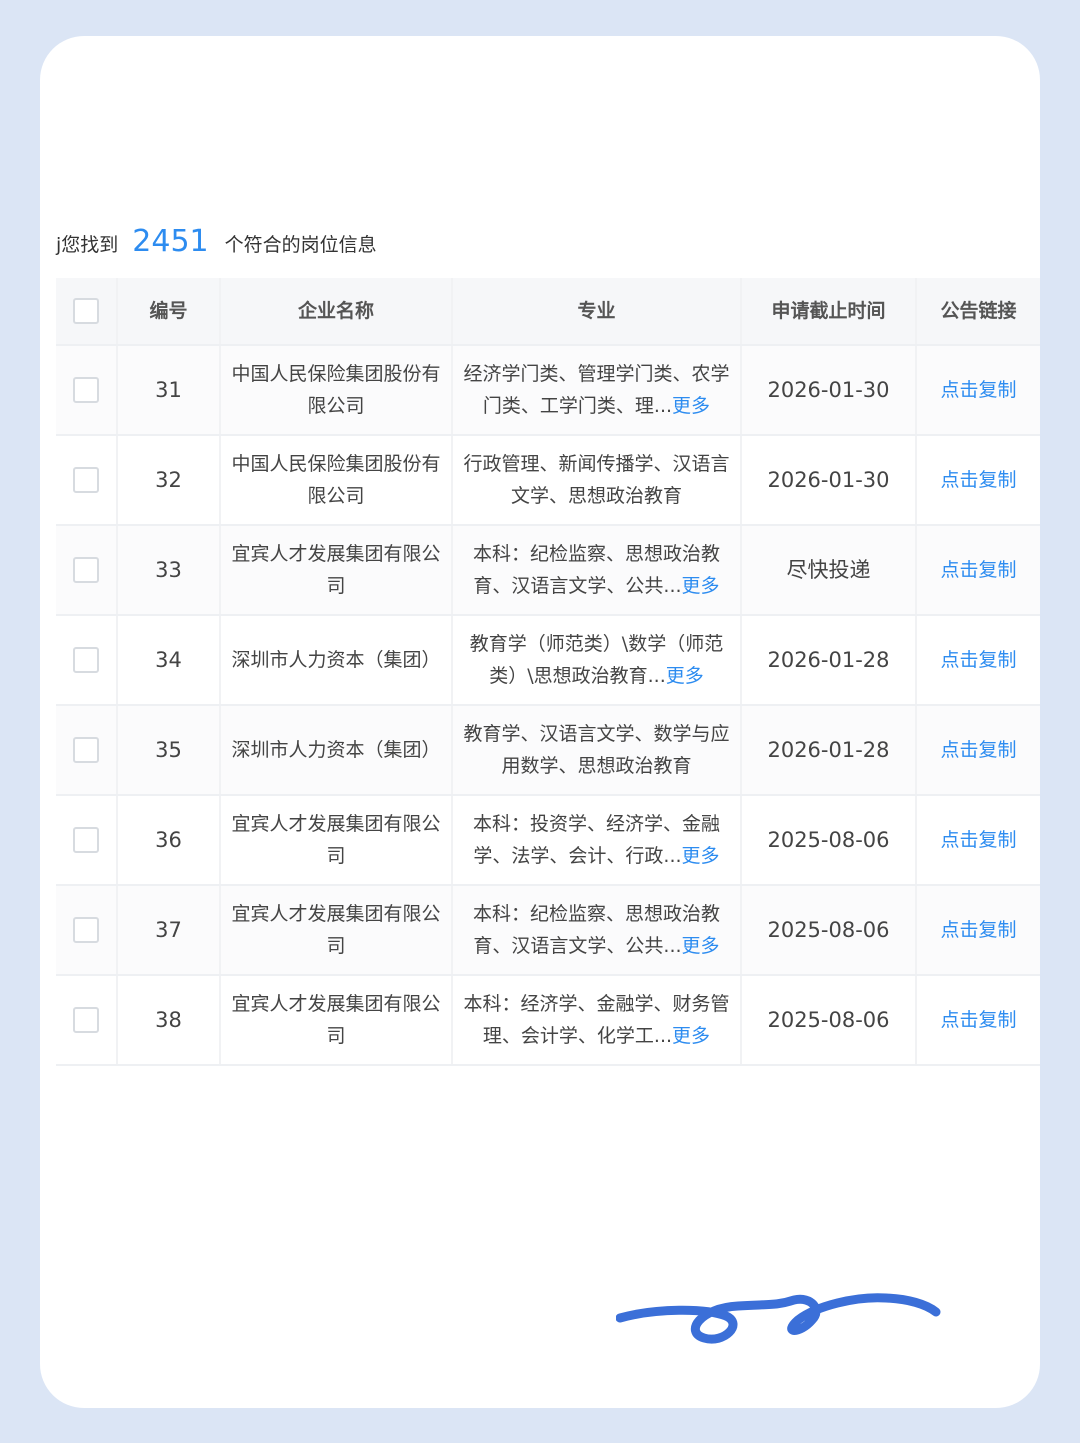 This screenshot has width=1080, height=1443. Describe the element at coordinates (169, 570) in the screenshot. I see `row-number: 33` at that location.